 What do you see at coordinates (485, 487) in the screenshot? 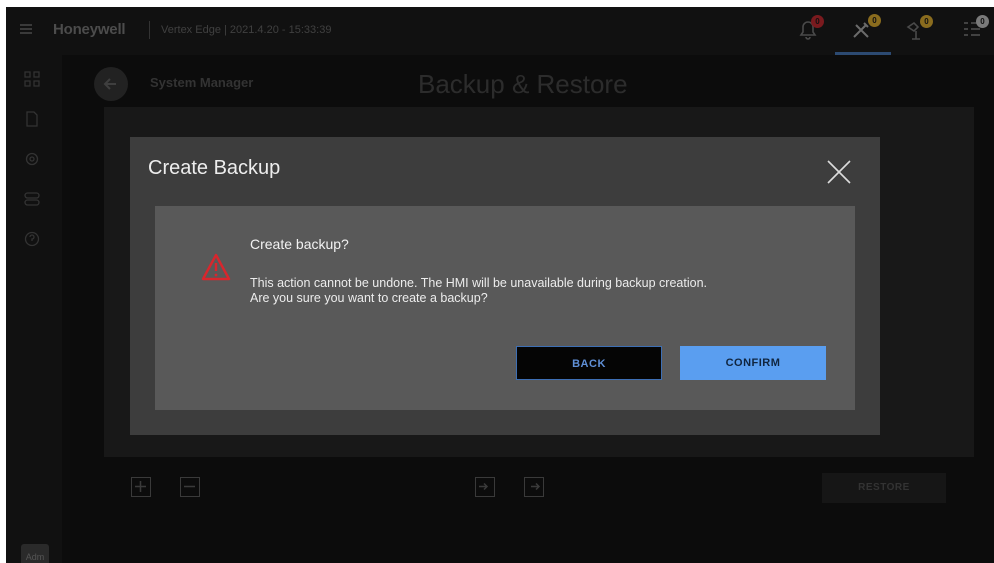
I see `import-icon` at bounding box center [485, 487].